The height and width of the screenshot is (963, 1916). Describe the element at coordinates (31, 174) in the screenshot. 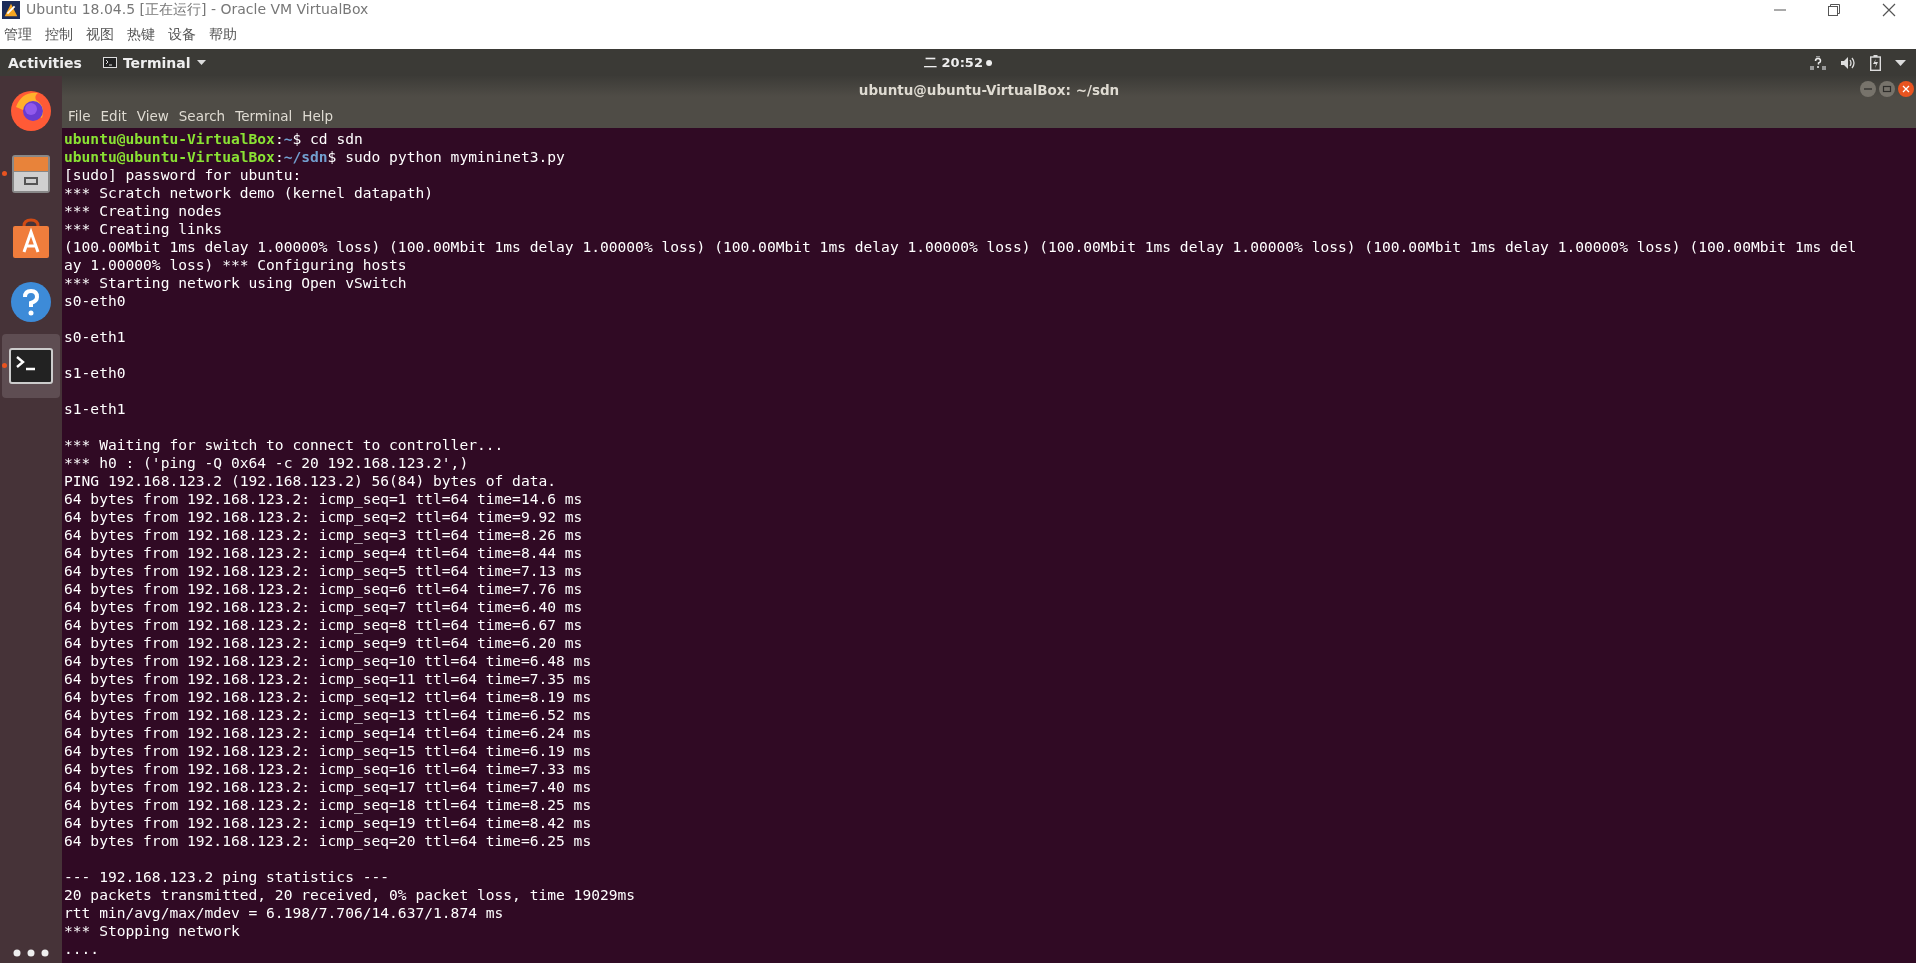

I see `file-cabinet-icon` at that location.